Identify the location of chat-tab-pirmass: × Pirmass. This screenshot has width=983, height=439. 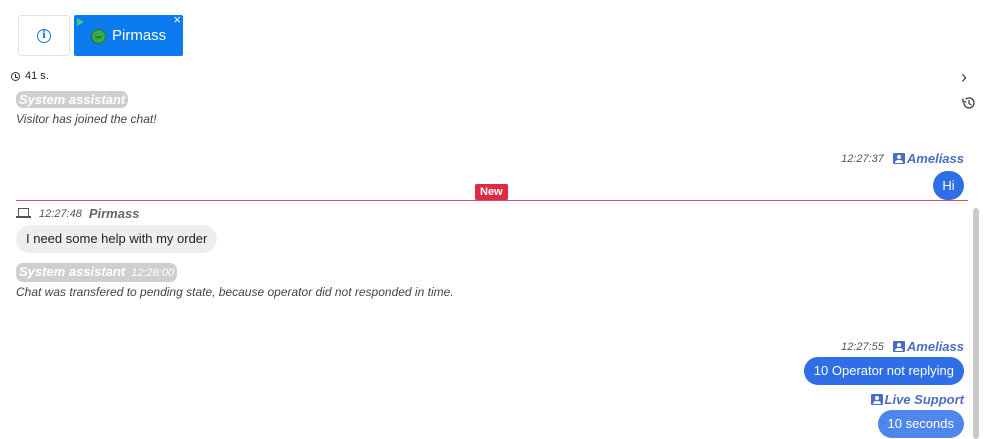
(128, 34).